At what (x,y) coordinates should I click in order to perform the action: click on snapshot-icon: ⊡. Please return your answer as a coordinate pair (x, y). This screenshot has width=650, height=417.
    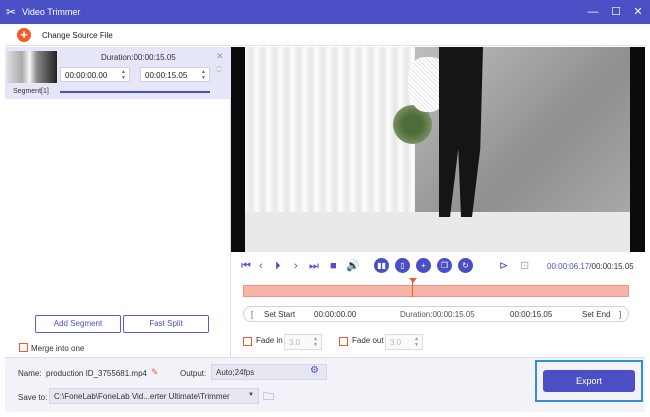
    Looking at the image, I should click on (524, 266).